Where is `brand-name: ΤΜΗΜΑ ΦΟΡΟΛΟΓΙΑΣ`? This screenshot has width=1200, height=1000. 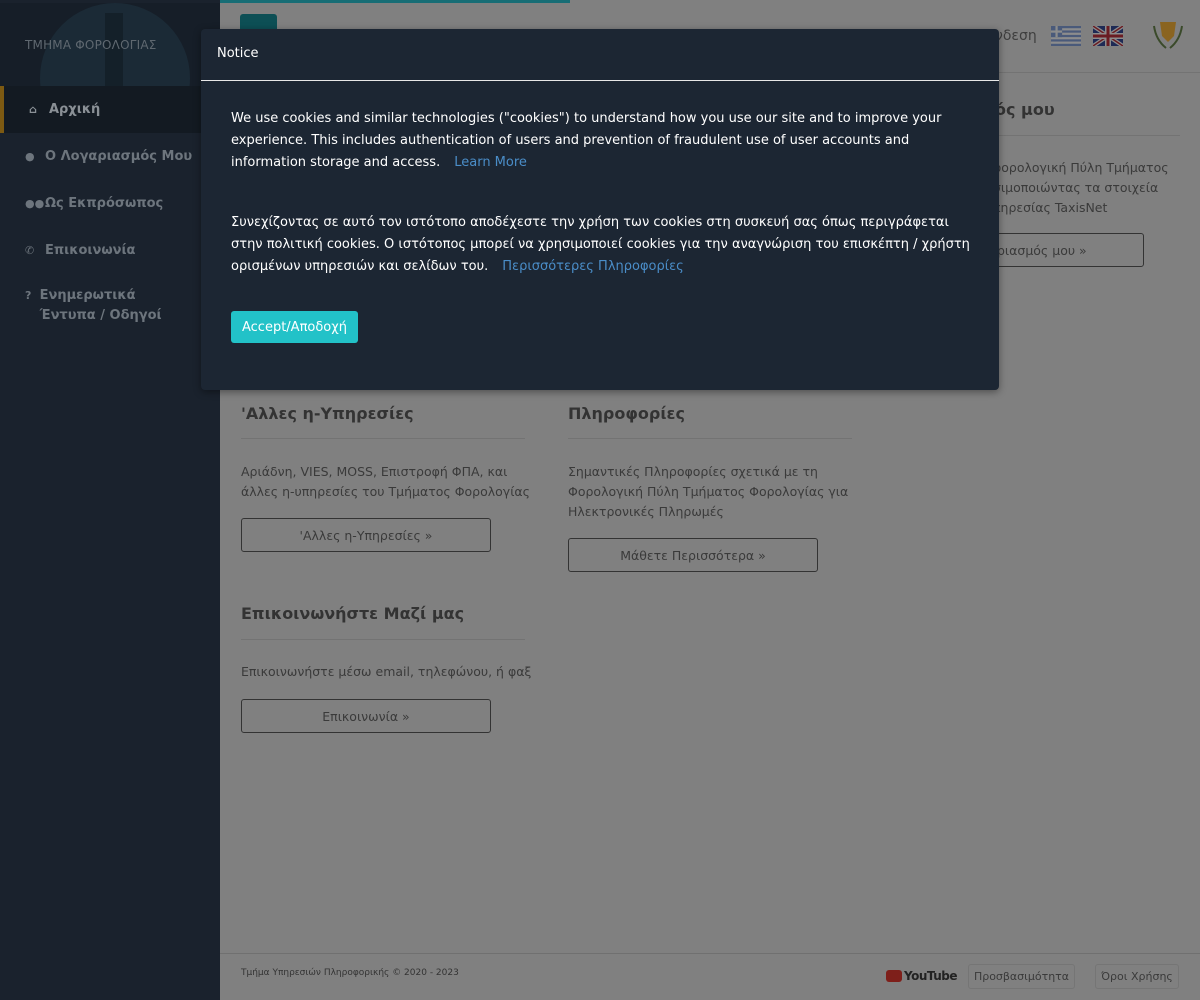 brand-name: ΤΜΗΜΑ ΦΟΡΟΛΟΓΙΑΣ is located at coordinates (91, 45).